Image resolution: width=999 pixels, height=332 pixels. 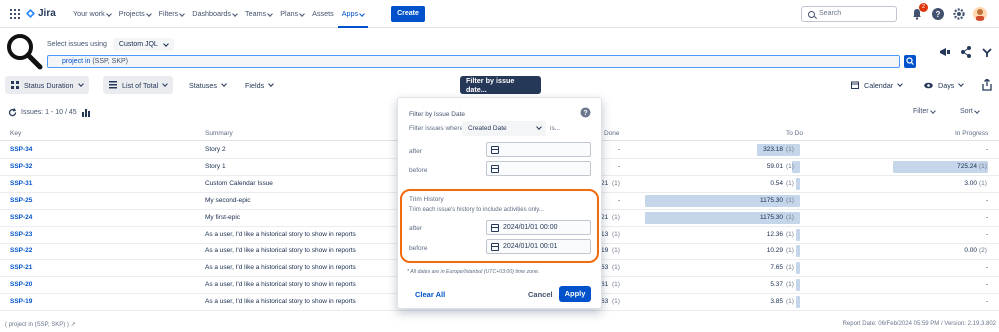 I want to click on calendar-dropdown: Calendar, so click(x=876, y=85).